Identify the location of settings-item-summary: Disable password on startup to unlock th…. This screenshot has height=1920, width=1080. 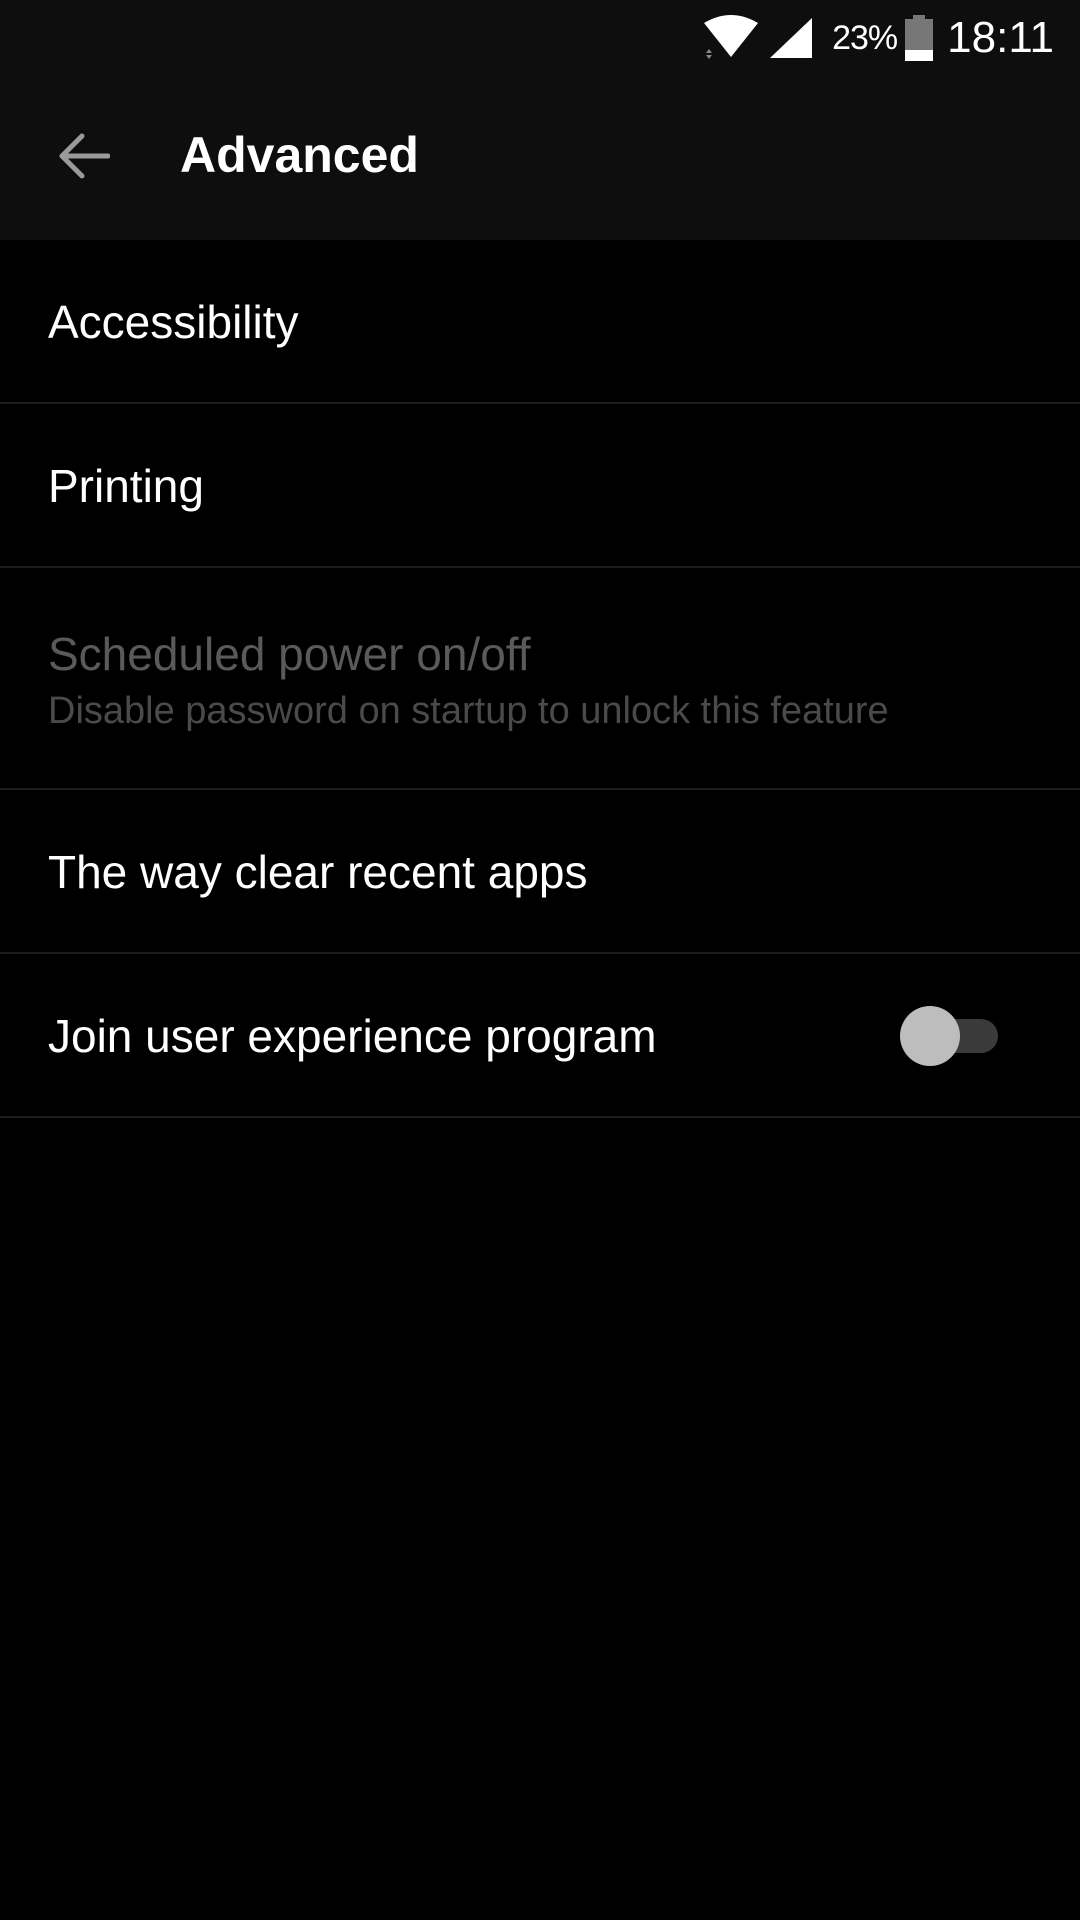
(468, 711).